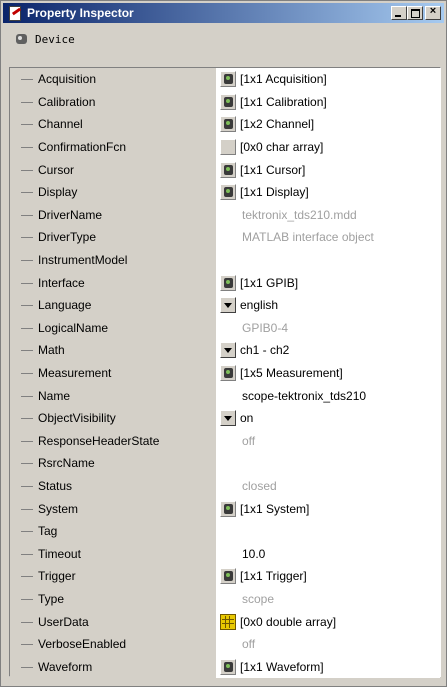 This screenshot has height=687, width=447. Describe the element at coordinates (328, 667) in the screenshot. I see `property-value-cell: [1x1 Waveform]` at that location.